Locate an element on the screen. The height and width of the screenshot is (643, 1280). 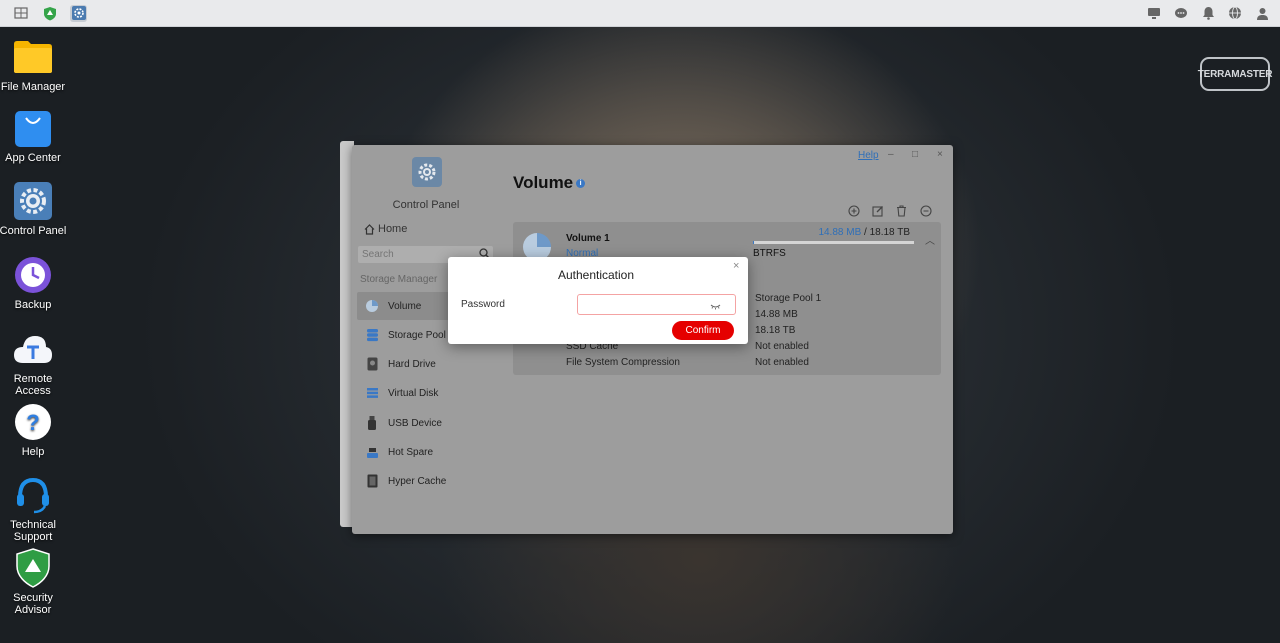
desktop-icon-file-manager: File Manager is located at coordinates (34, 65).